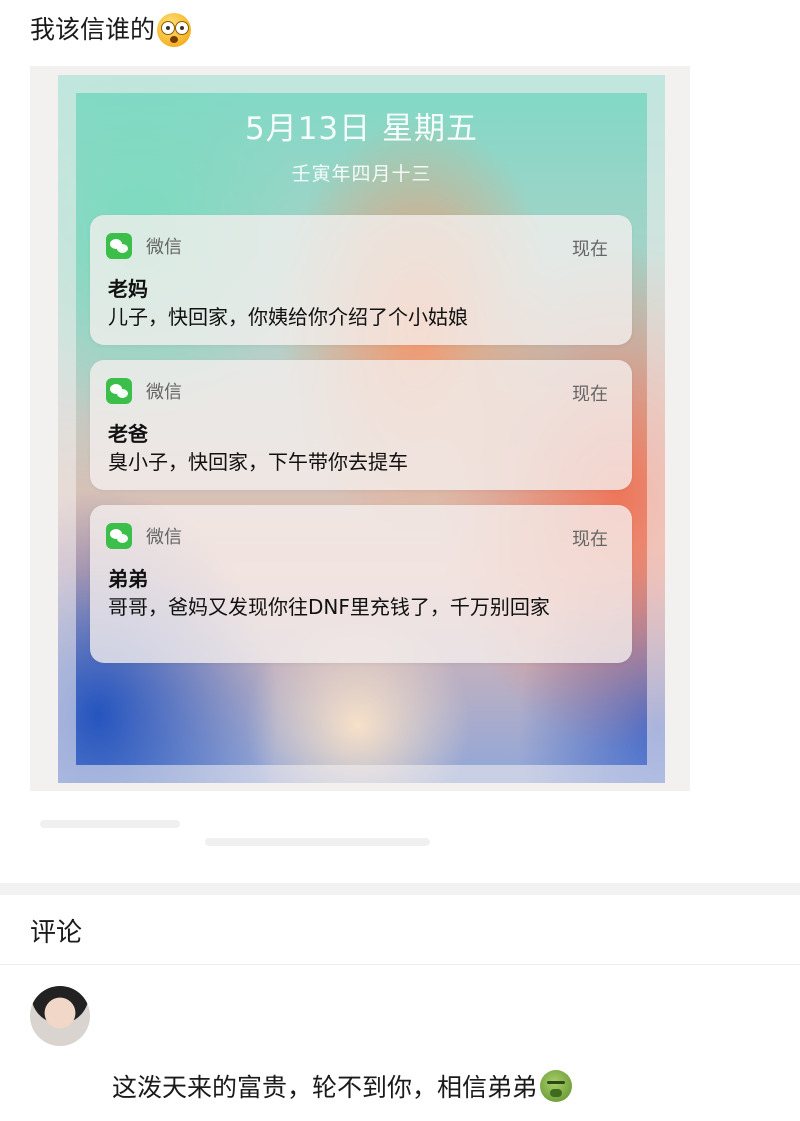 Image resolution: width=800 pixels, height=1121 pixels. I want to click on lockscreen-date: 5月13日 星期五, so click(361, 129).